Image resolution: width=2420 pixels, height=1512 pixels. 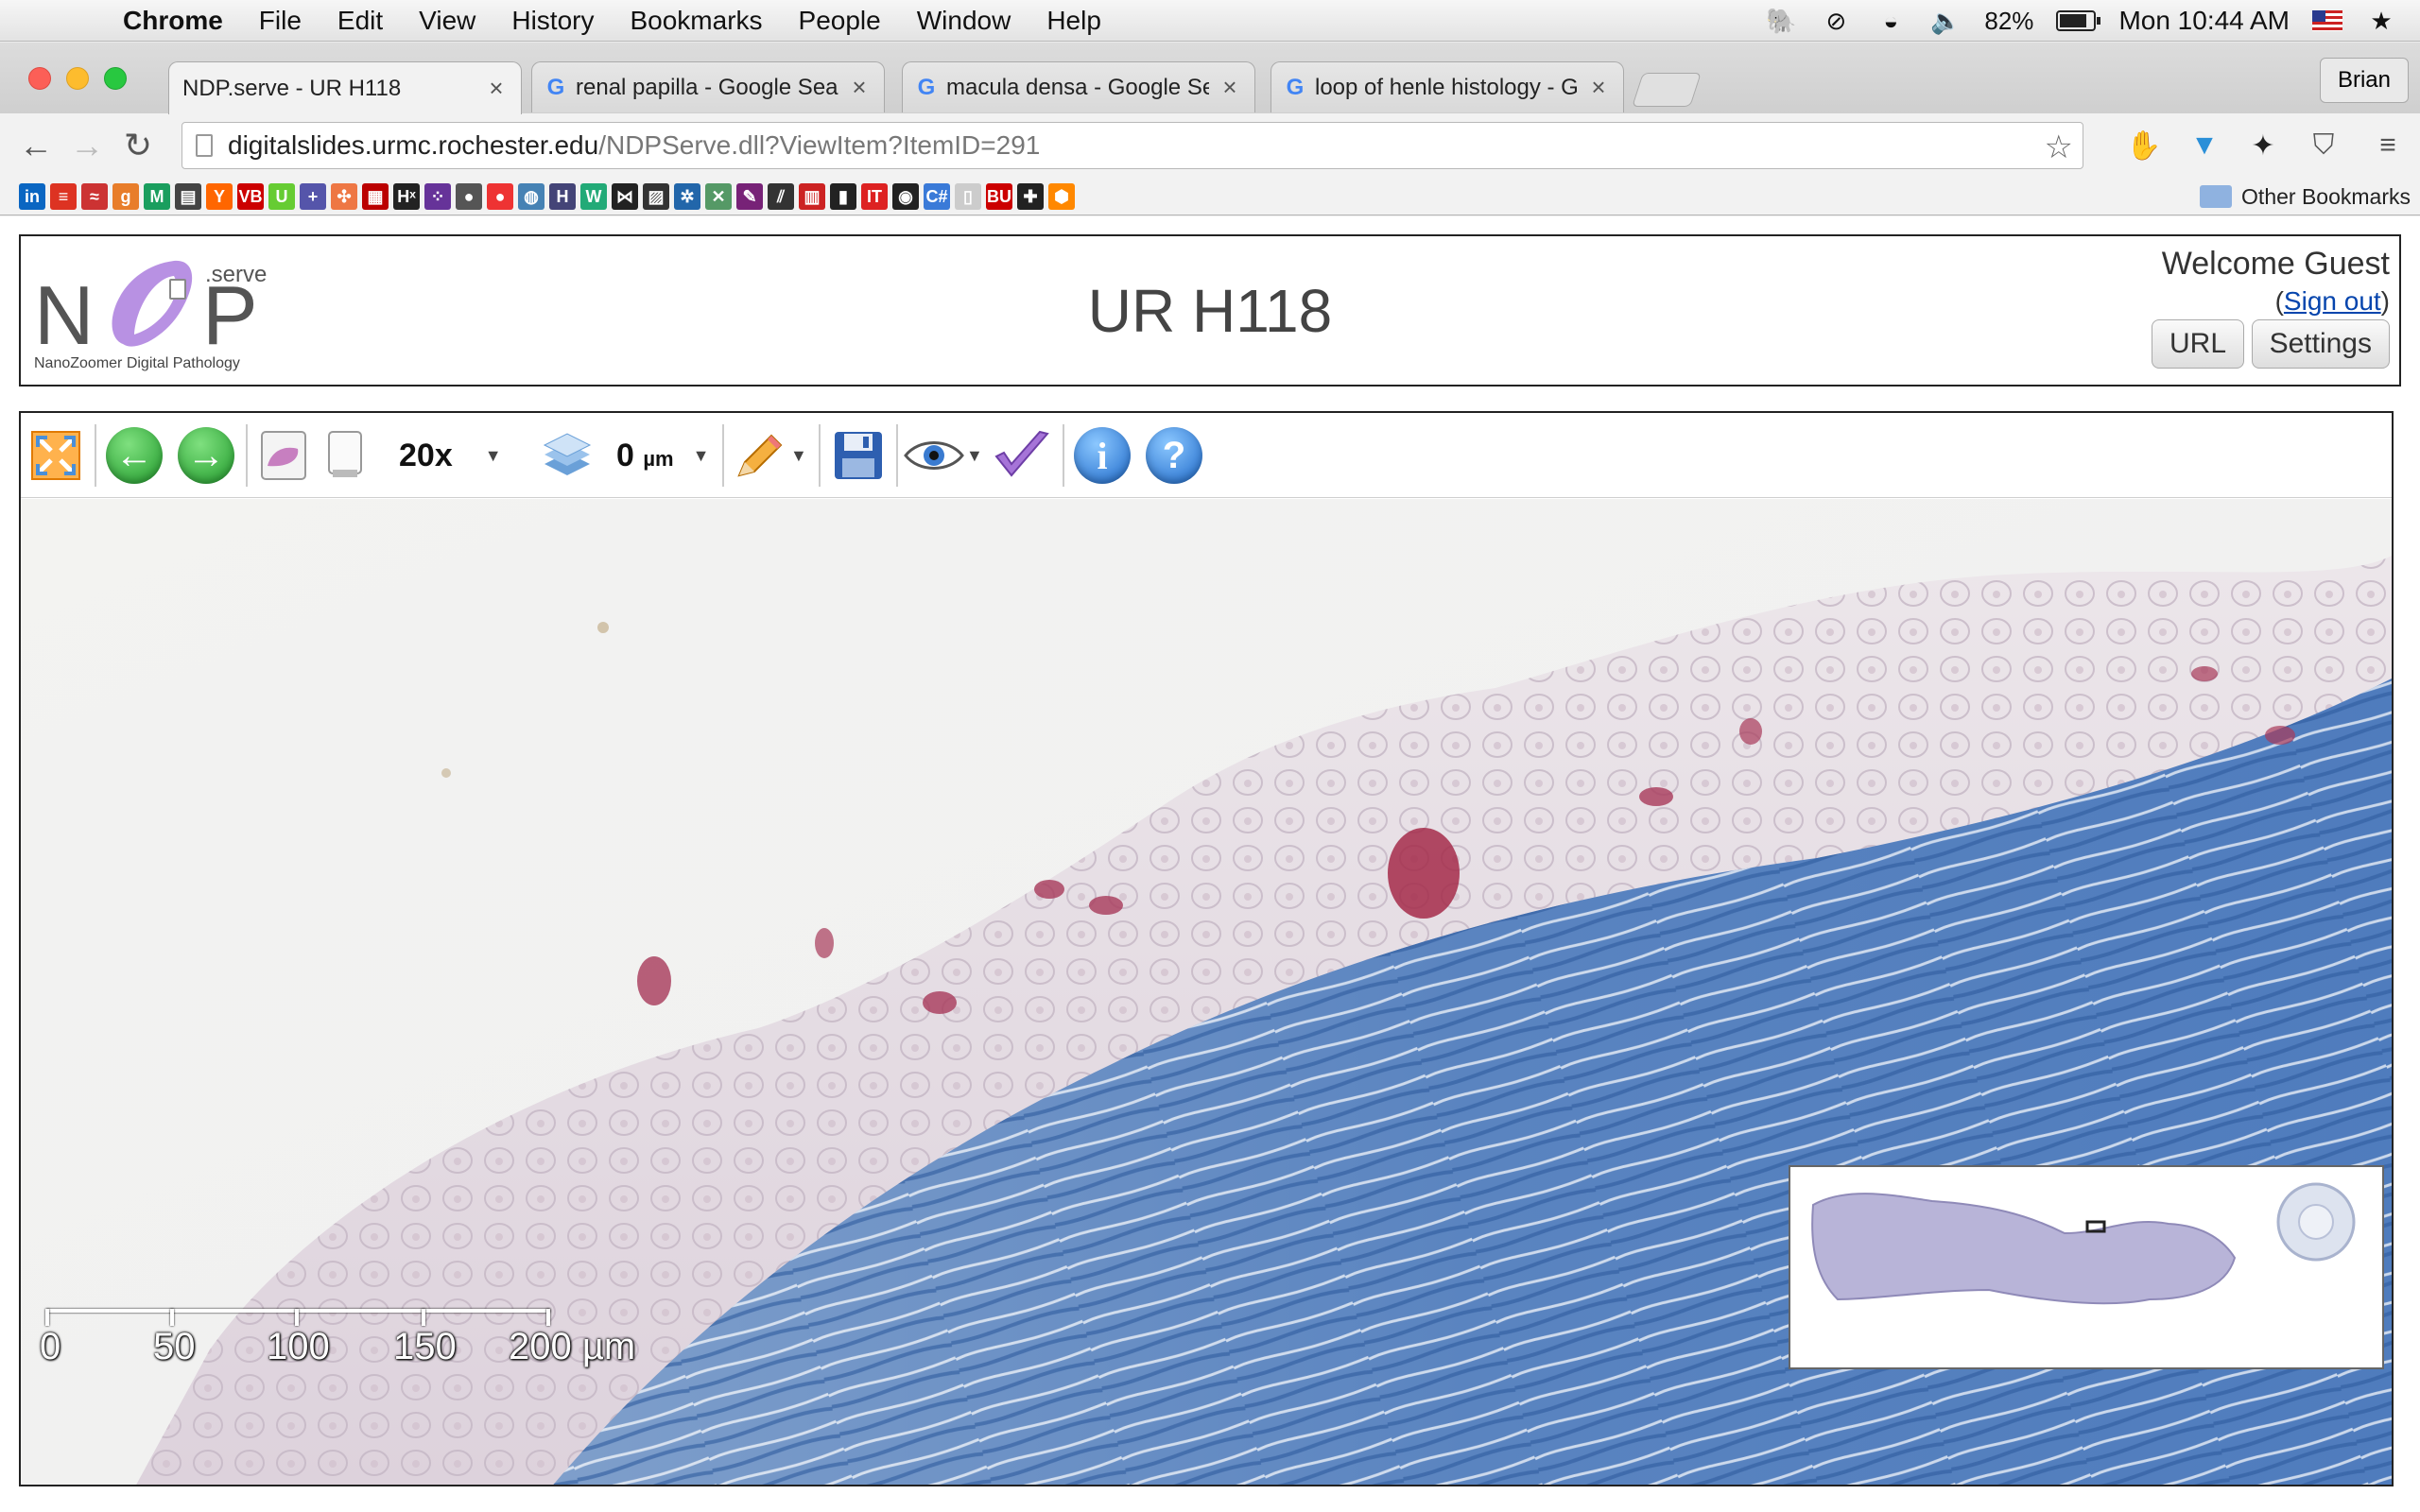 What do you see at coordinates (749, 196) in the screenshot?
I see `feather-icon: ✎` at bounding box center [749, 196].